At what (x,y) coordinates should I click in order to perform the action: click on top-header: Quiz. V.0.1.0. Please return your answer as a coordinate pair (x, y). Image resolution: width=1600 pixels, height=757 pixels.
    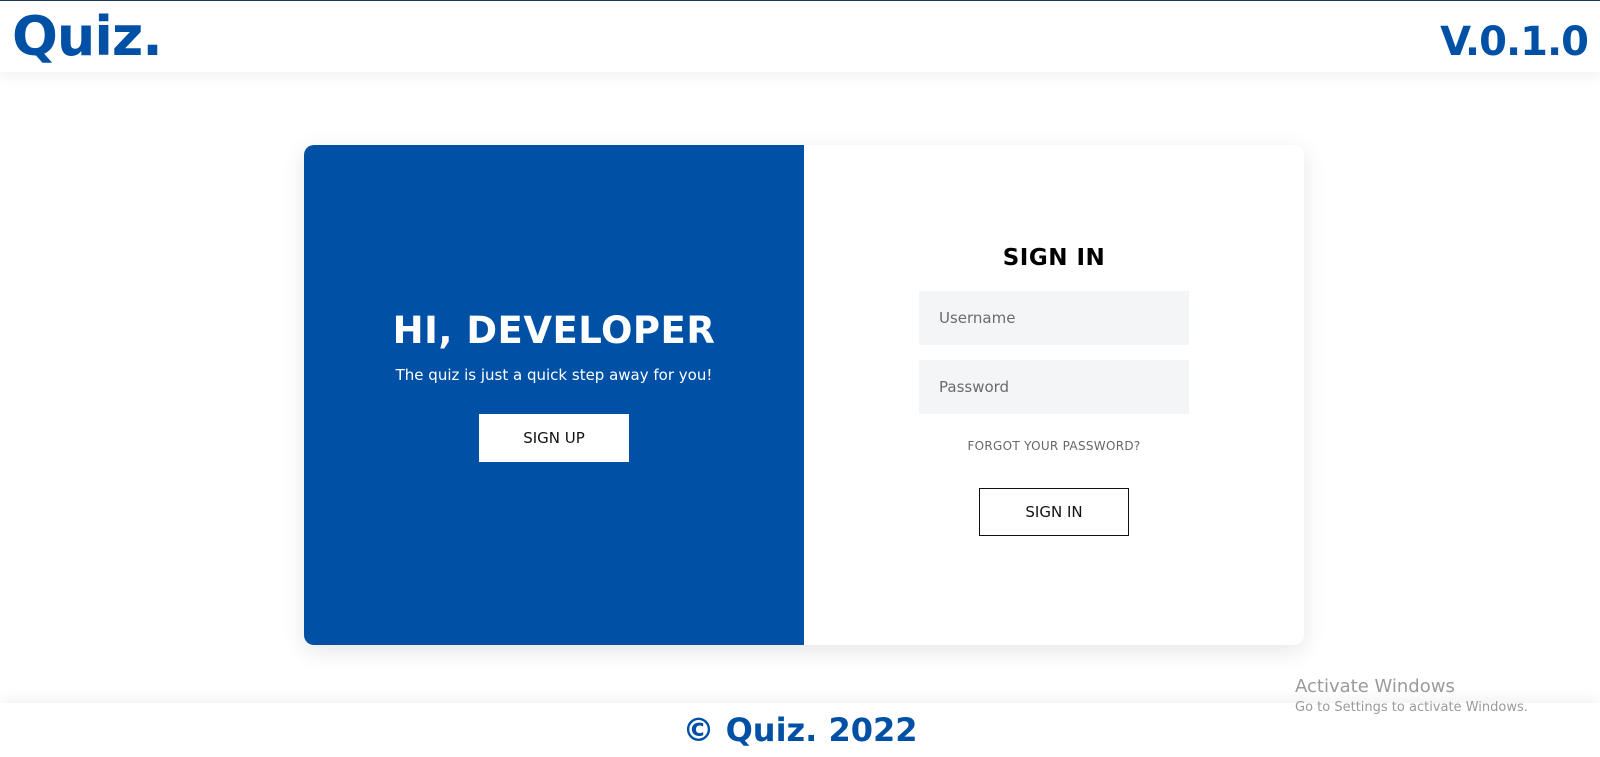
    Looking at the image, I should click on (800, 36).